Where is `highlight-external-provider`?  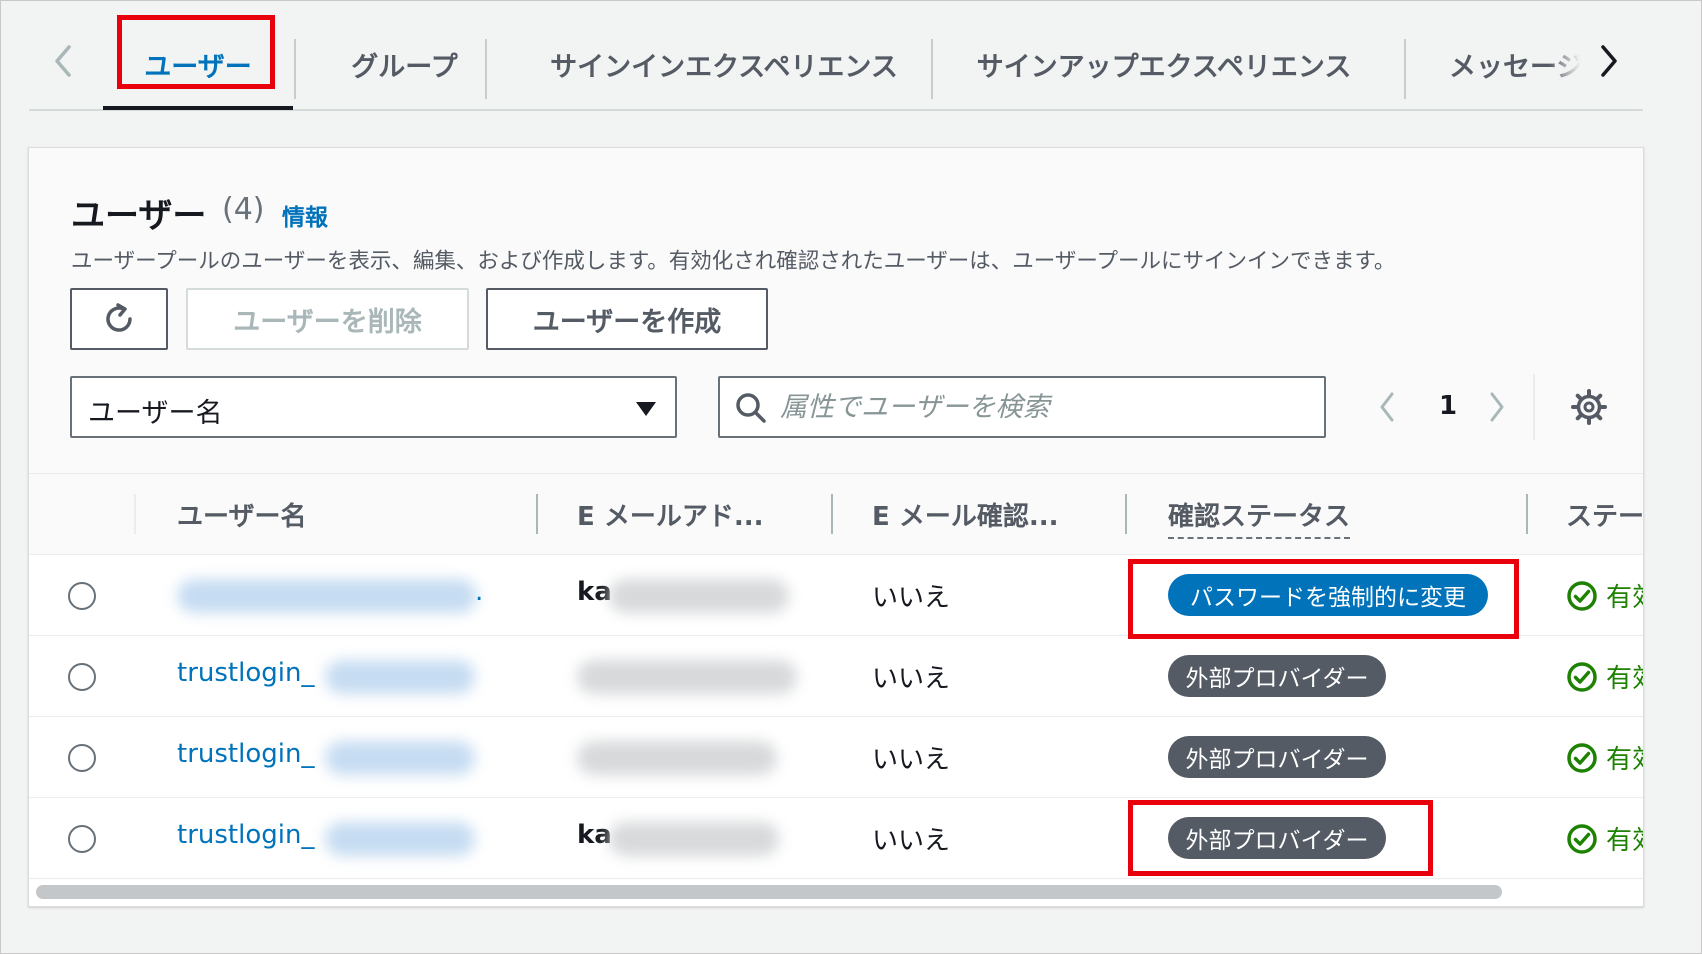
highlight-external-provider is located at coordinates (1280, 838).